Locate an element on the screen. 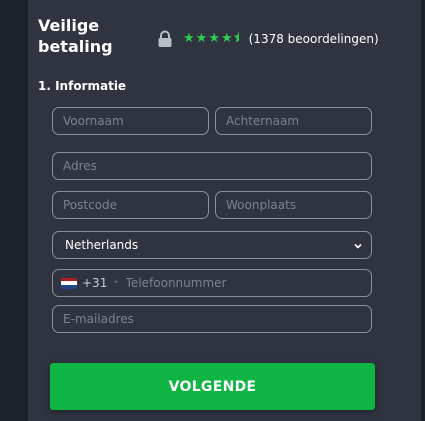 The image size is (425, 421). phone-field: +31 • is located at coordinates (212, 283).